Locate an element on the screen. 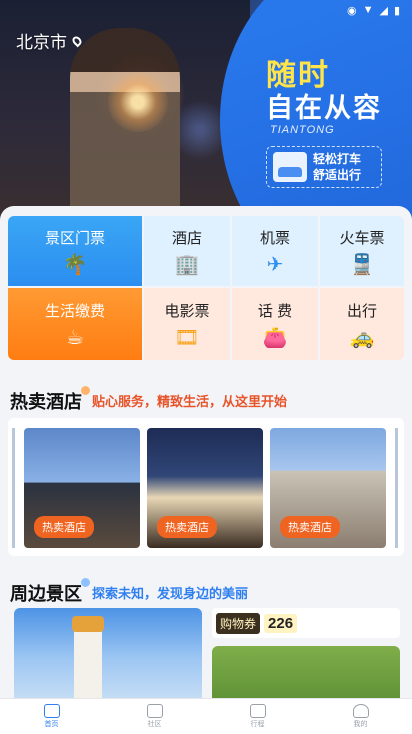 Image resolution: width=412 pixels, height=734 pixels. taxi-promo-button: 轻松打车 舒适出行 is located at coordinates (324, 167).